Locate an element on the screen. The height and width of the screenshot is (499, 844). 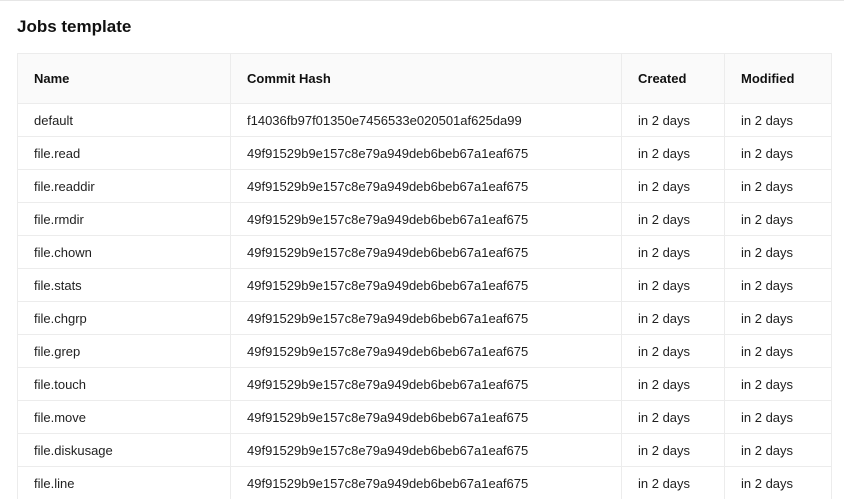
page-title: Jobs template is located at coordinates (74, 26).